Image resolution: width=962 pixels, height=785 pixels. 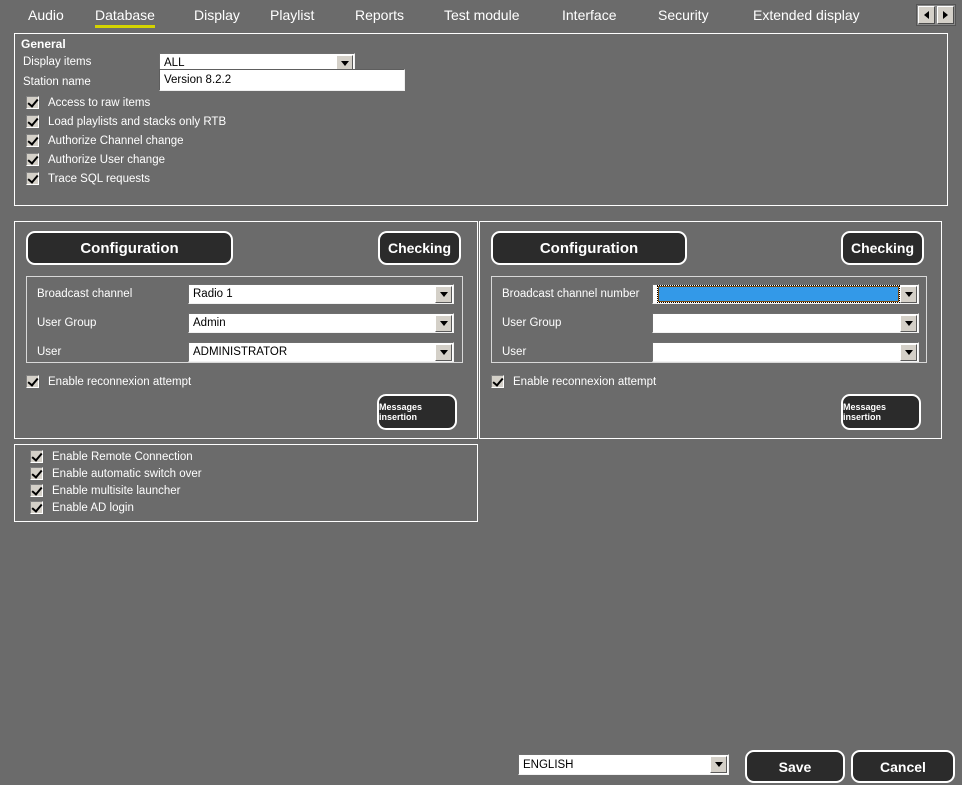 I want to click on right-user-group-label: User Group, so click(x=532, y=323).